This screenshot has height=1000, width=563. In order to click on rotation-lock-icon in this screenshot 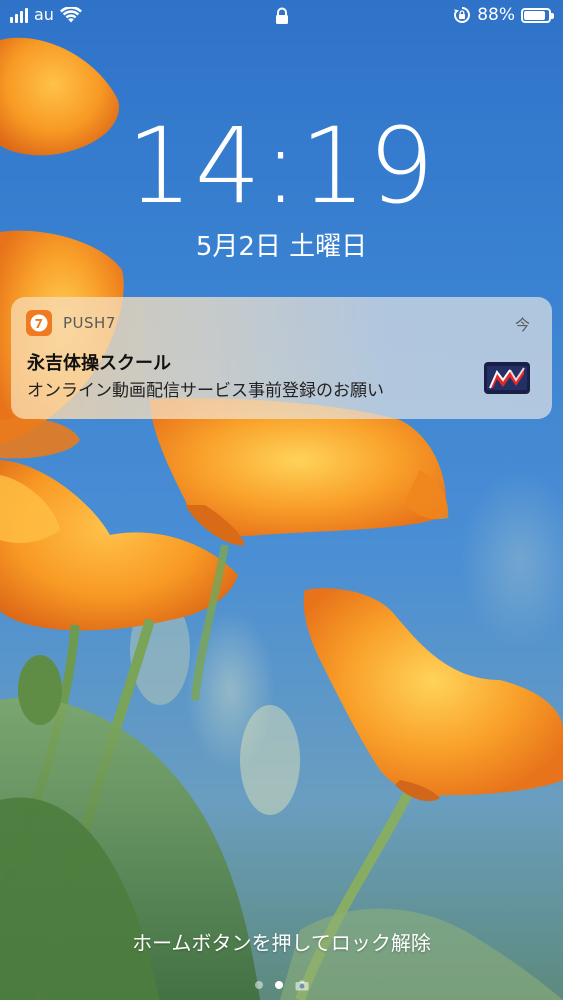, I will do `click(462, 15)`.